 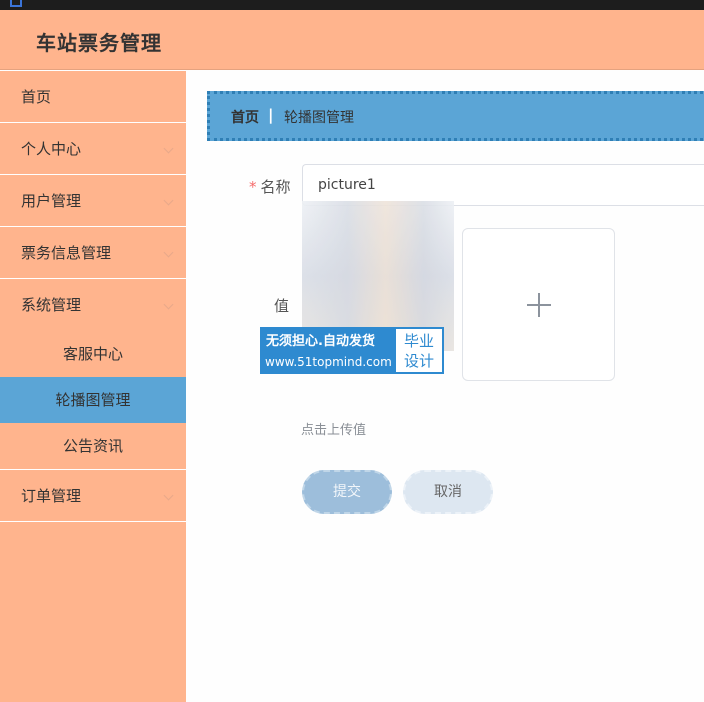 I want to click on sidebar-item-label: 票务信息管理, so click(x=66, y=253).